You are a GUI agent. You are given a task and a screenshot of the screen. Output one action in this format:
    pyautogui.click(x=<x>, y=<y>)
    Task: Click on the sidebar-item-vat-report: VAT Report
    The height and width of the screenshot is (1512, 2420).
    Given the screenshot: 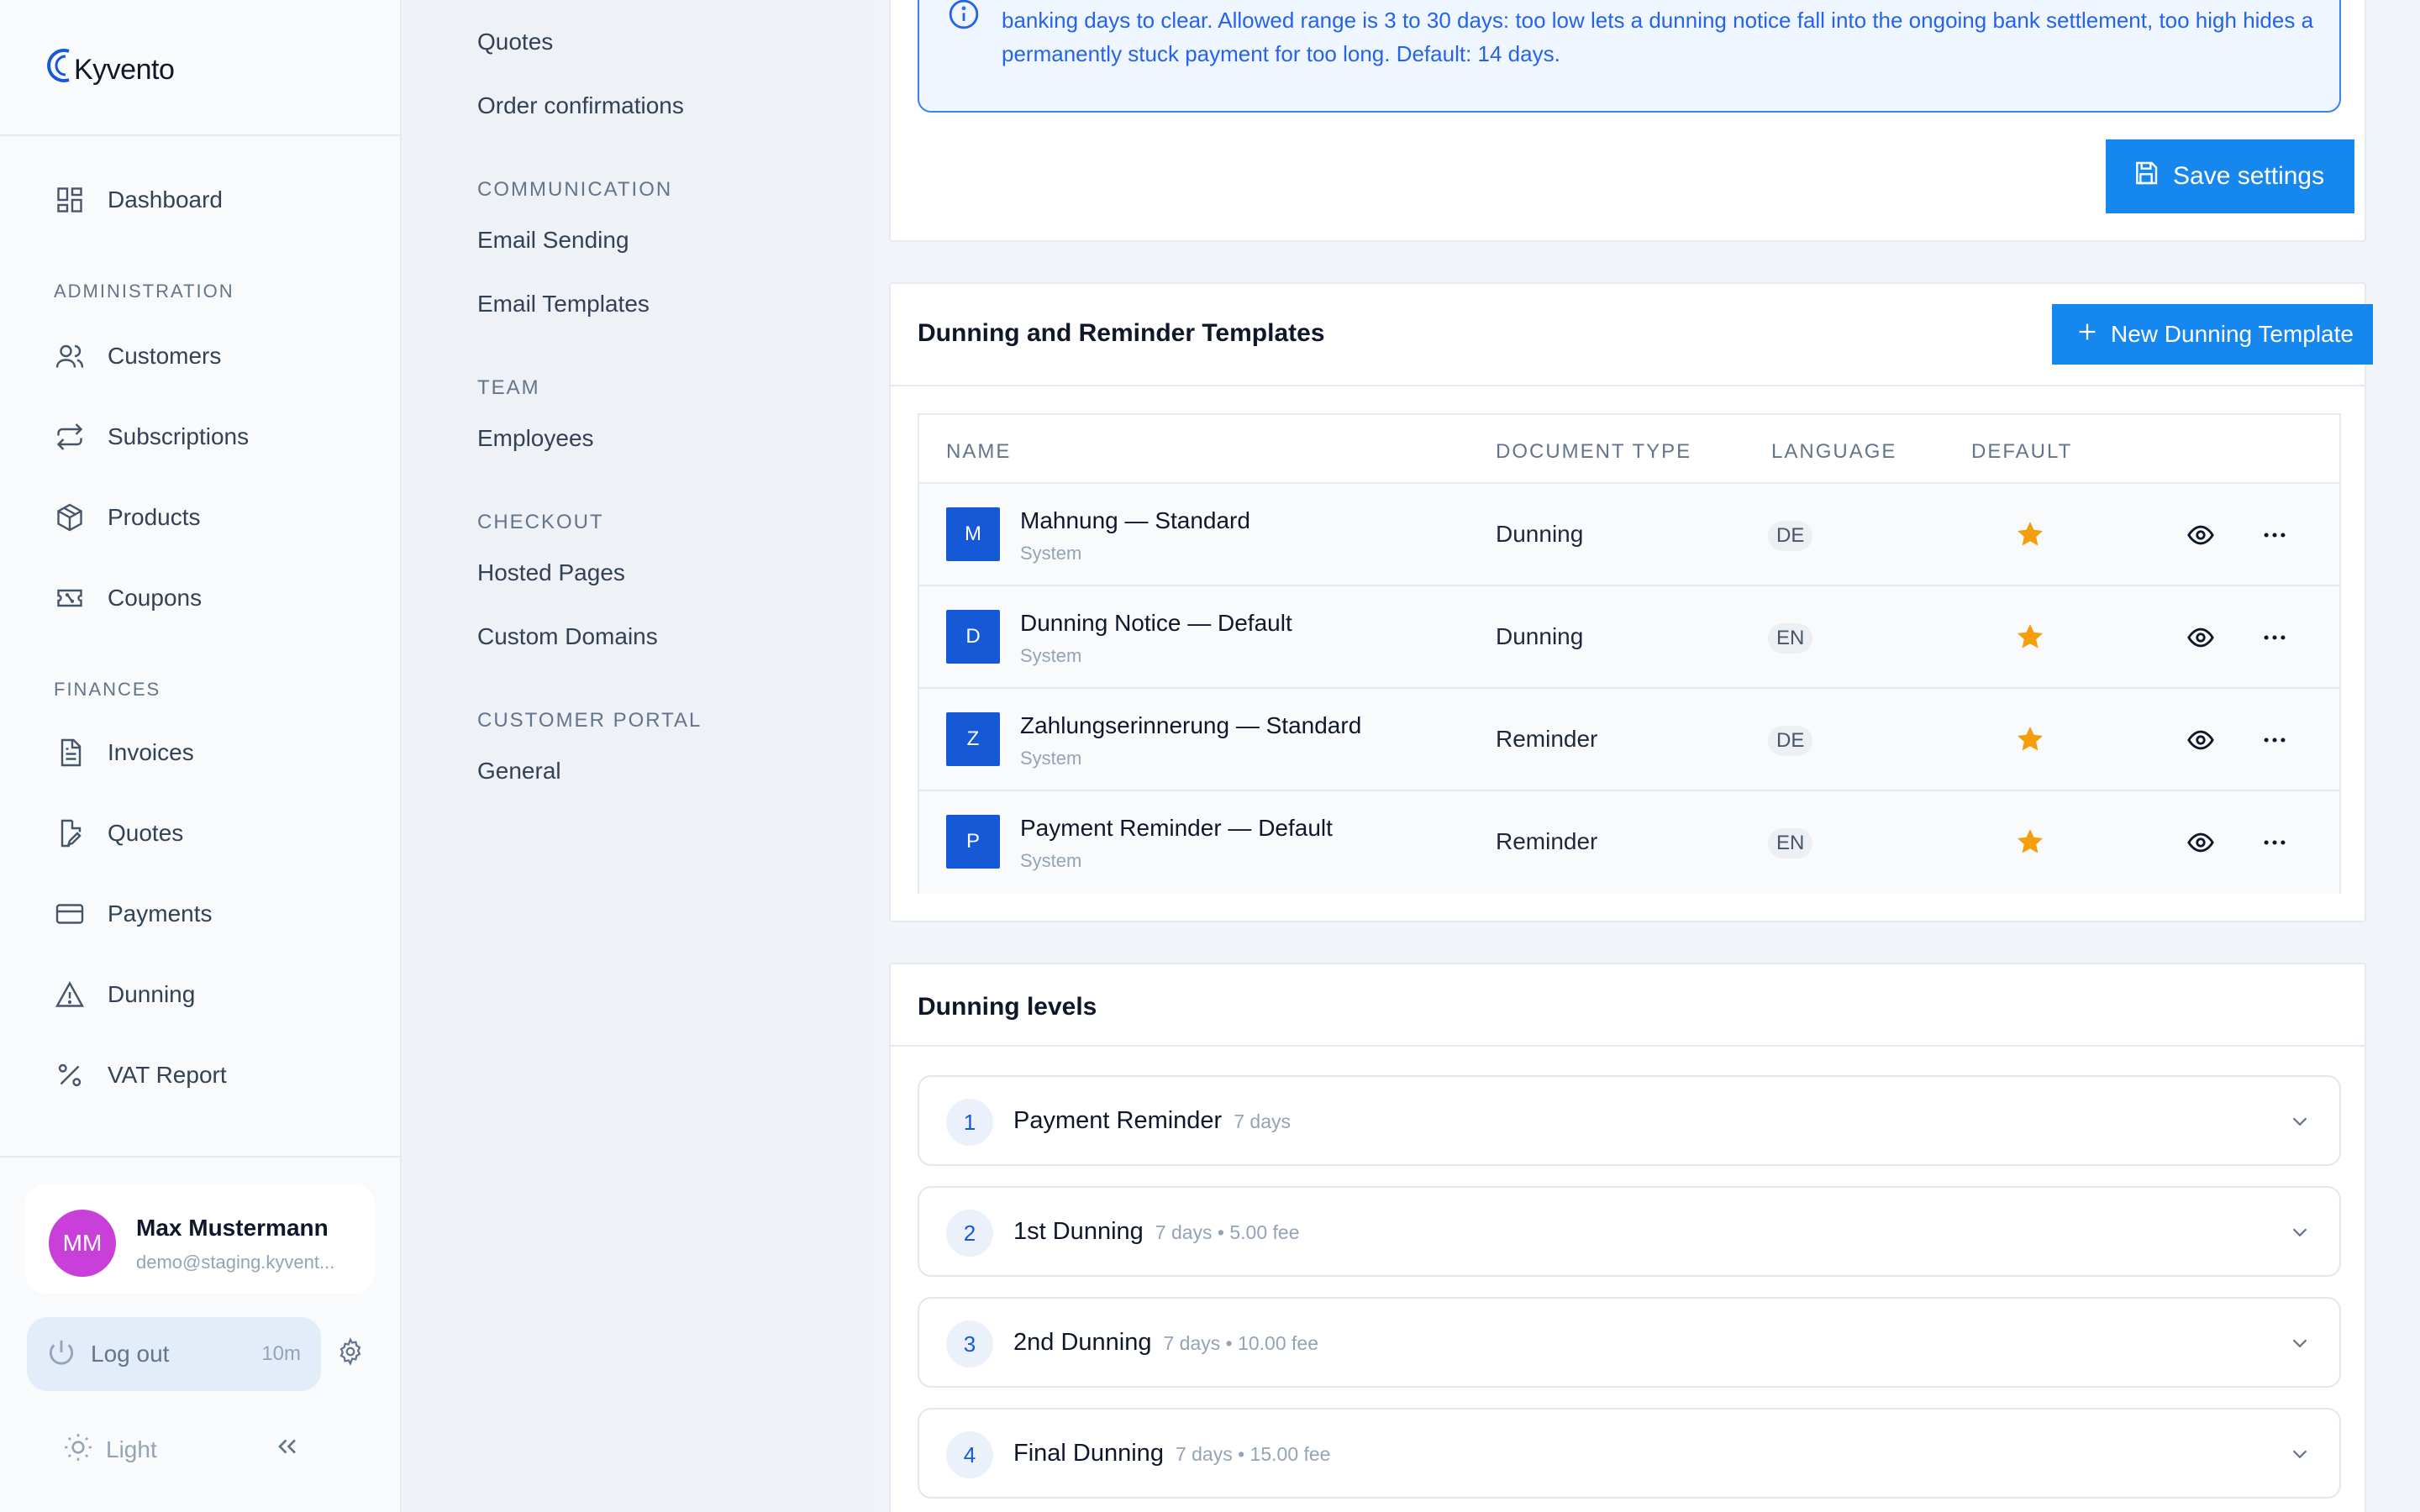 What is the action you would take?
    pyautogui.click(x=216, y=1075)
    